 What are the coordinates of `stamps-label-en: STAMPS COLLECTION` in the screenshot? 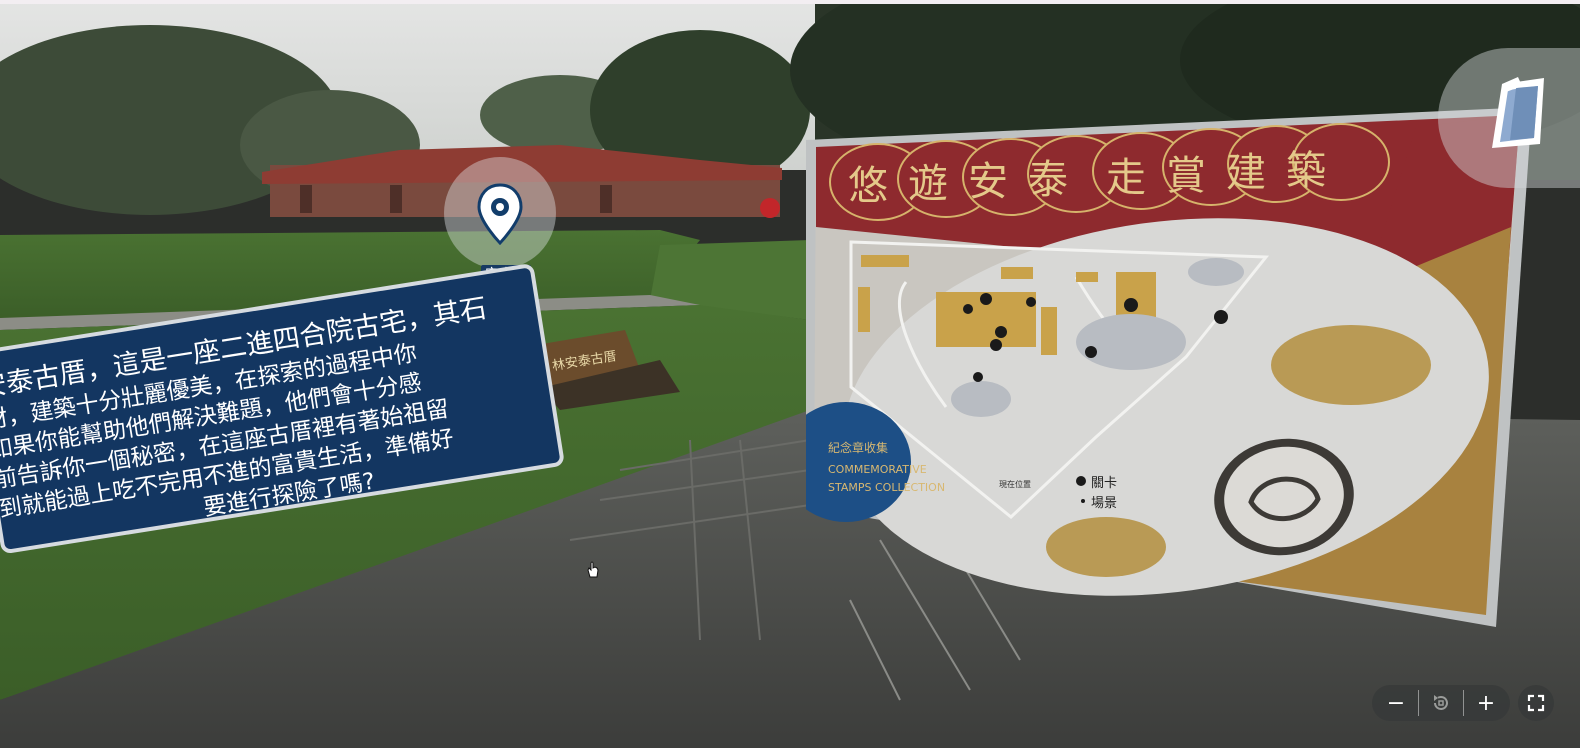 It's located at (886, 487).